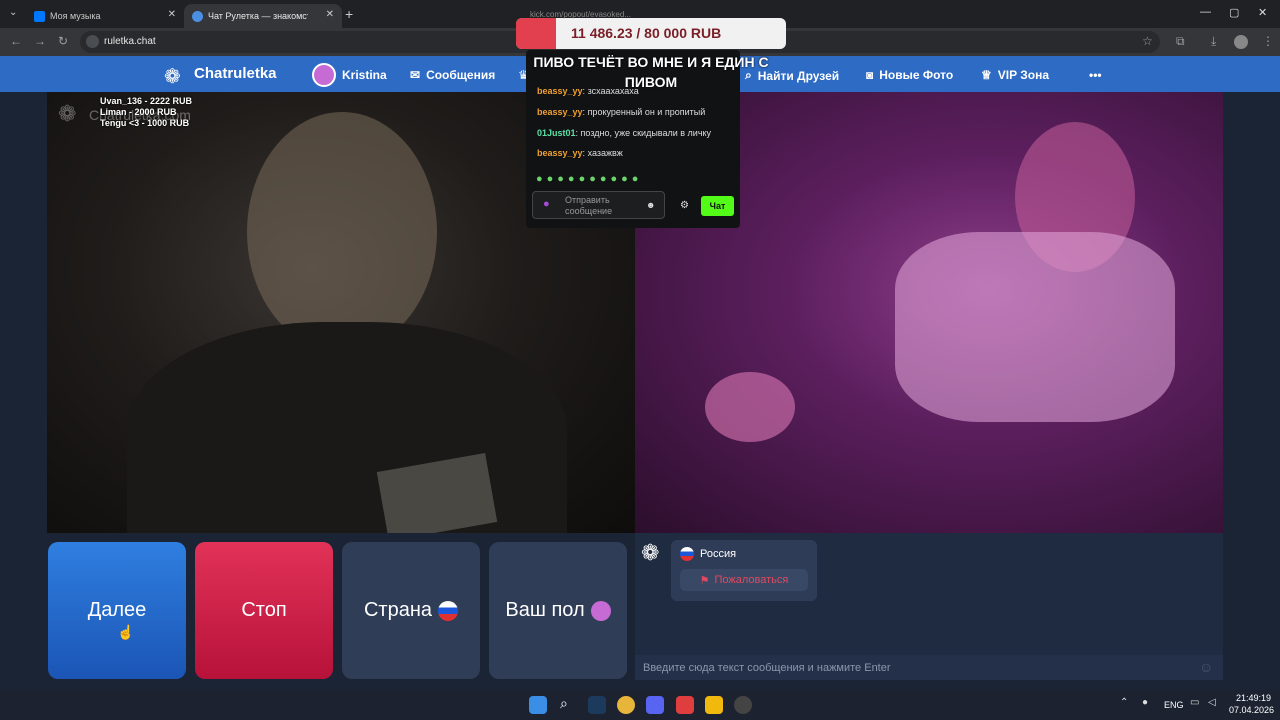  What do you see at coordinates (126, 632) in the screenshot?
I see `cursor-icon: ☝` at bounding box center [126, 632].